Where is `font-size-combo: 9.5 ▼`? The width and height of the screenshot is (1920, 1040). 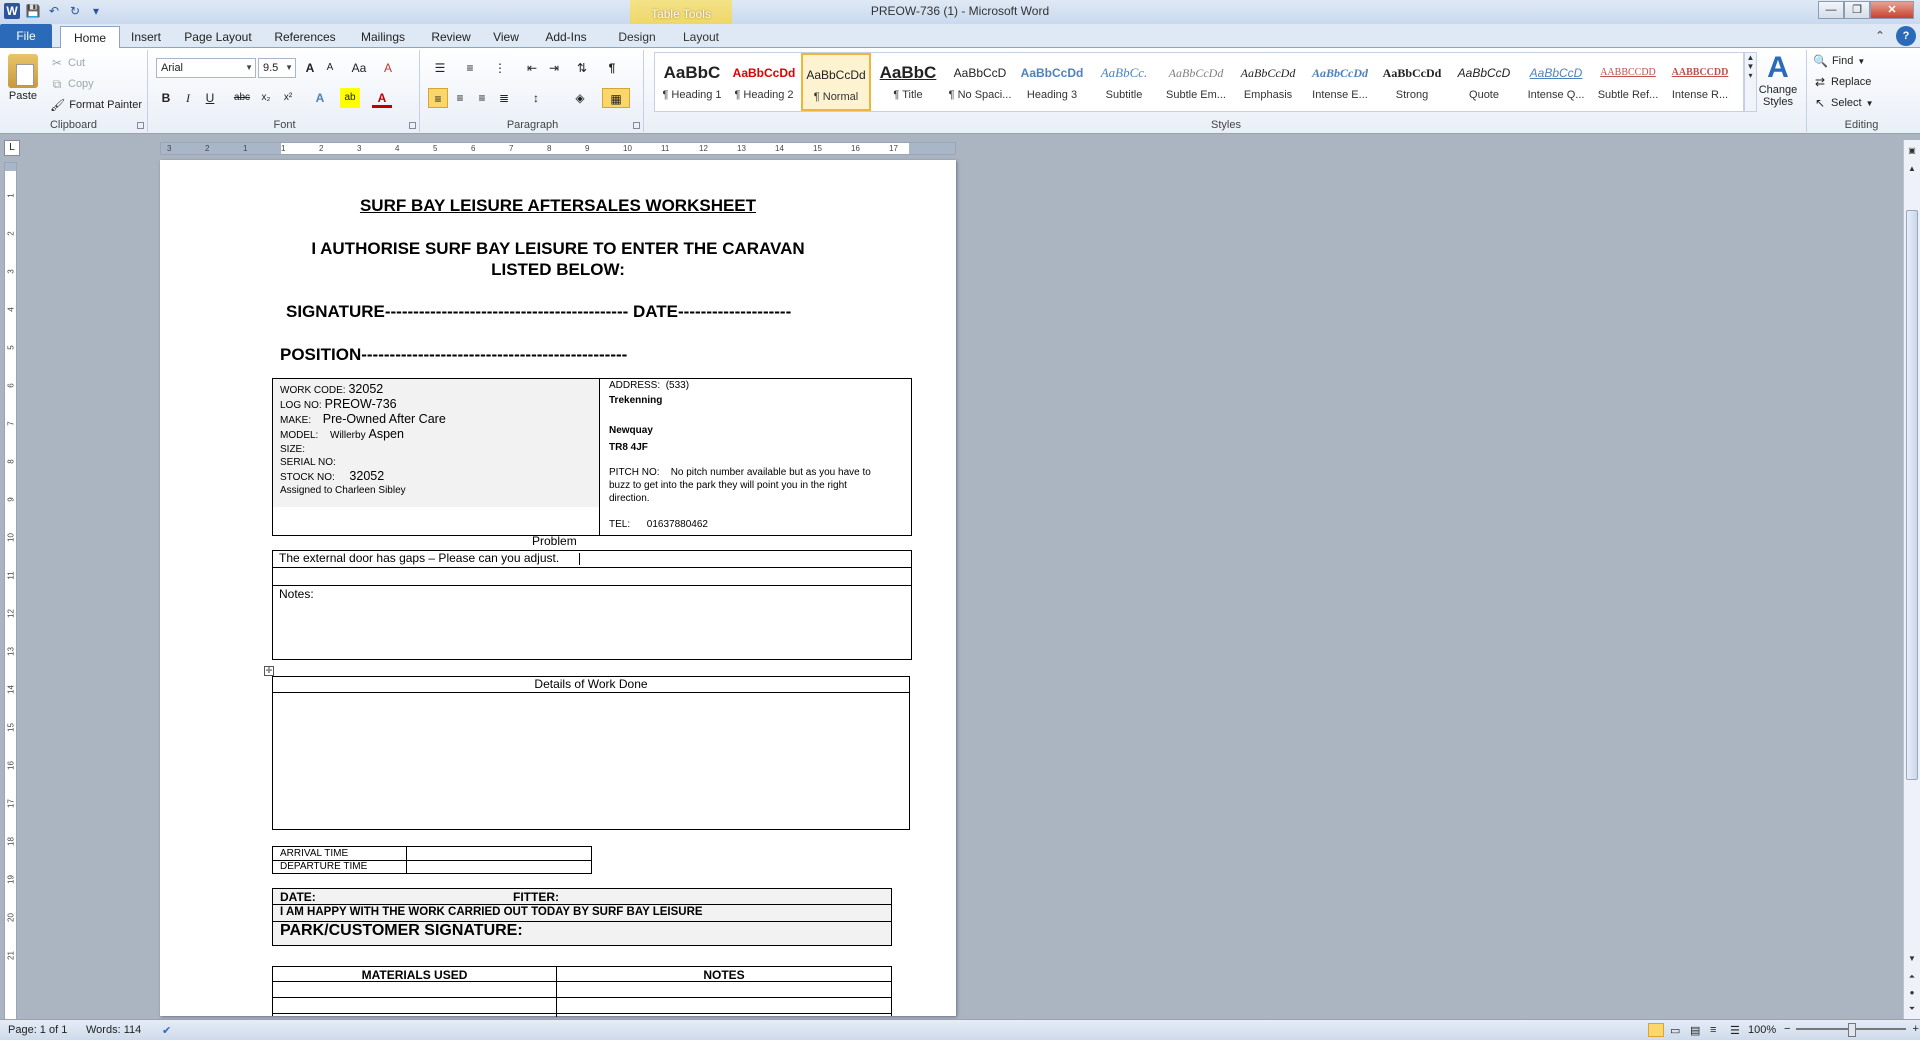
font-size-combo: 9.5 ▼ is located at coordinates (277, 68).